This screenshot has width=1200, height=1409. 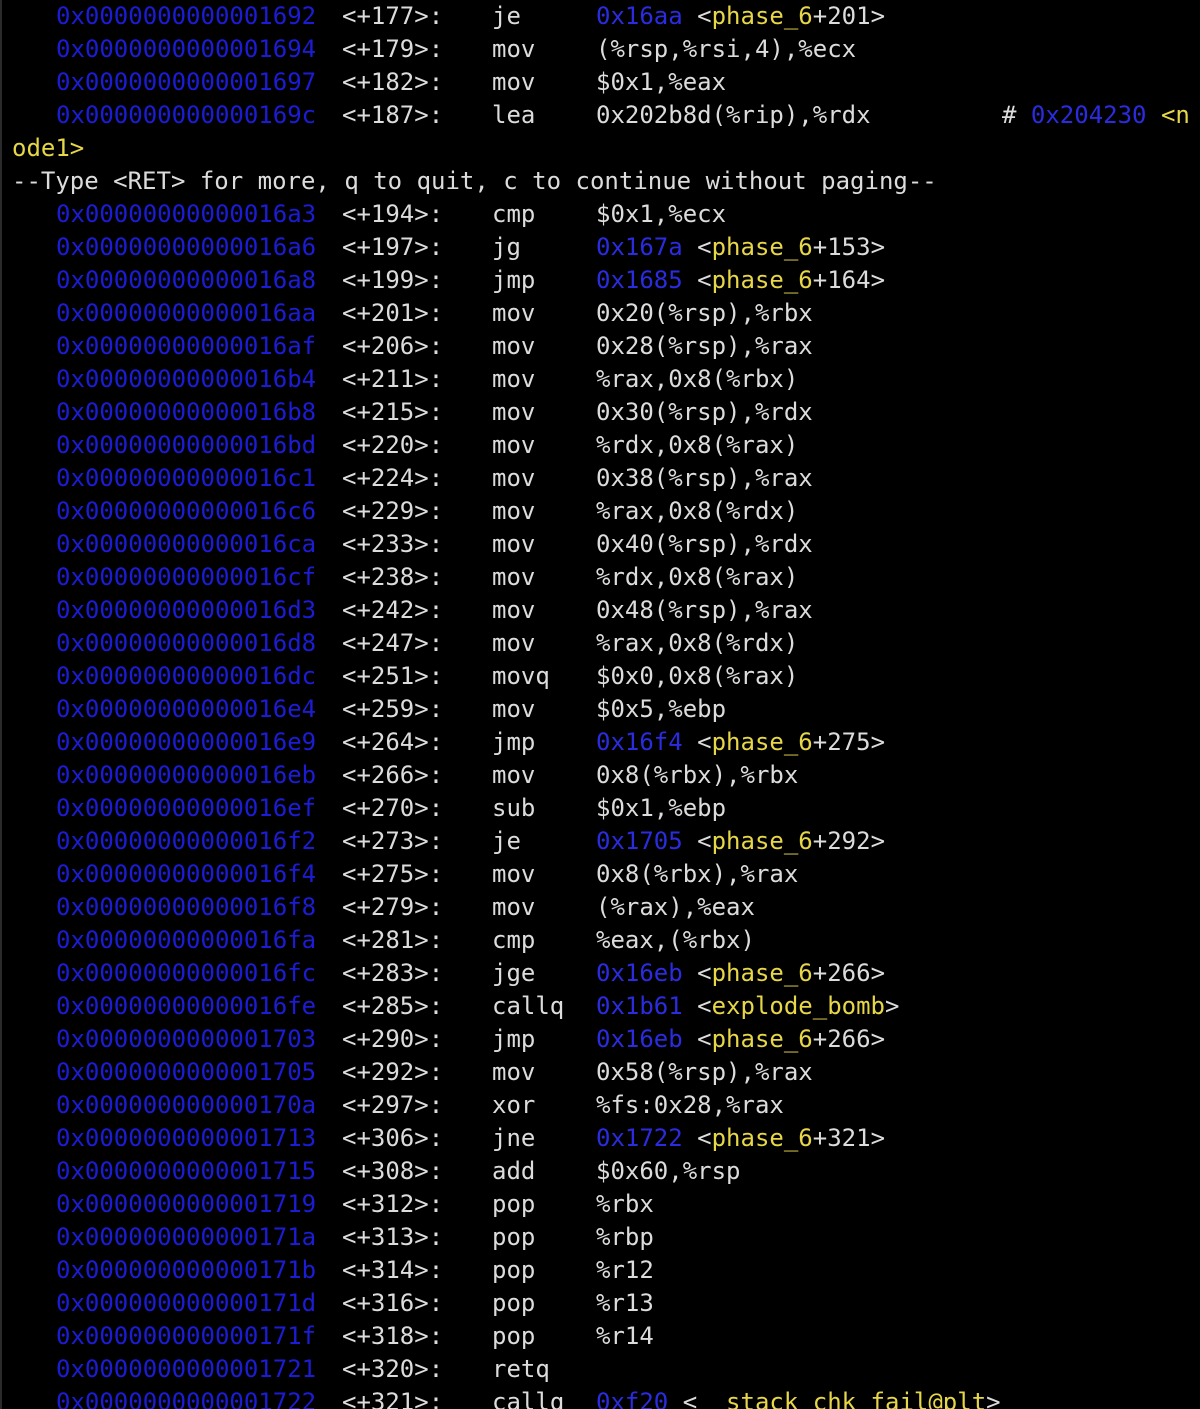 I want to click on target-symbol-offset: +292>, so click(x=849, y=841).